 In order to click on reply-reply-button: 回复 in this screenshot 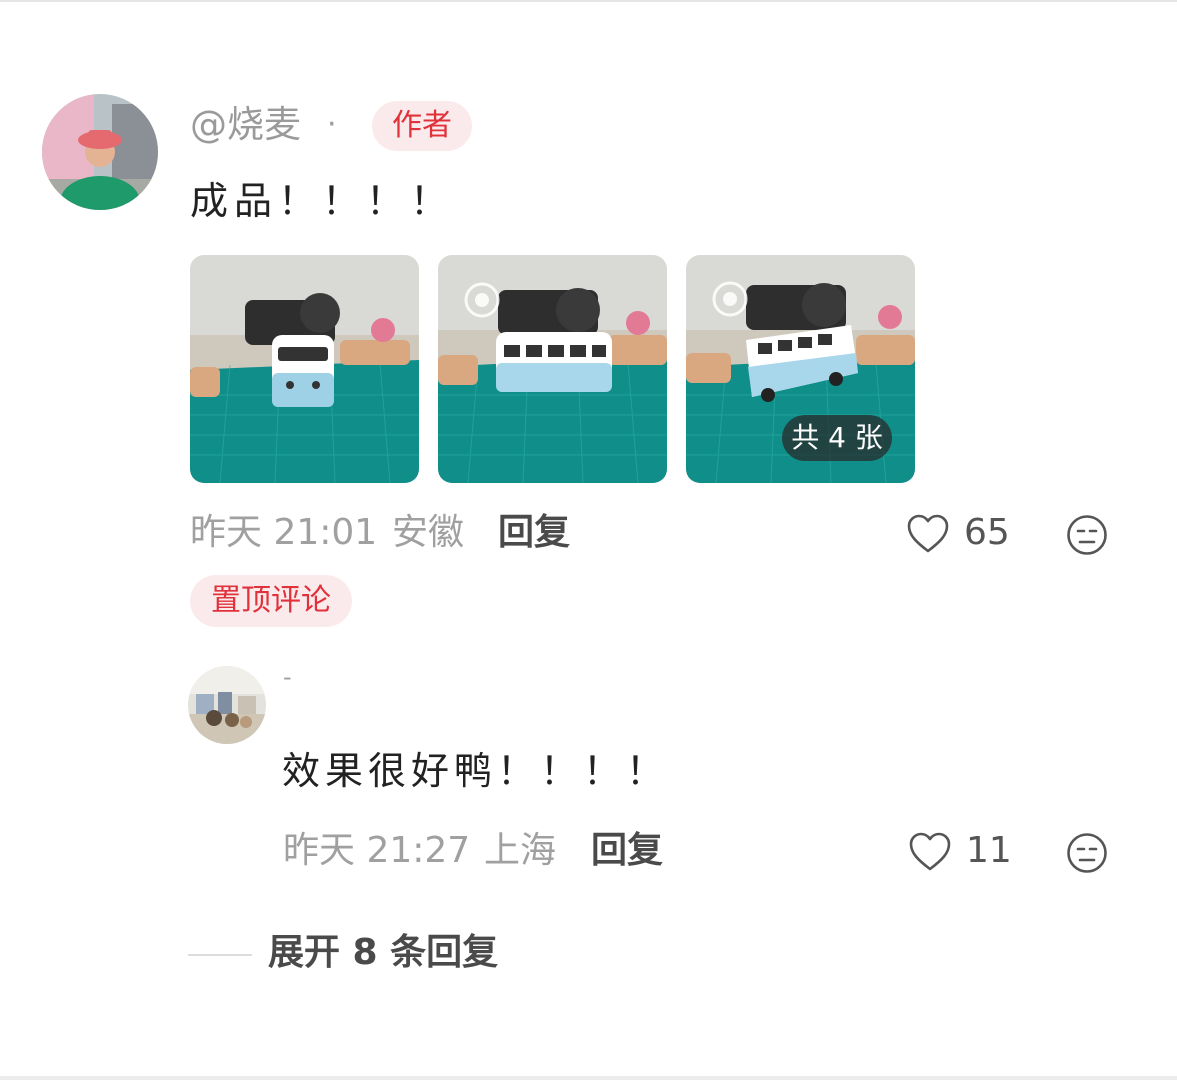, I will do `click(627, 851)`.